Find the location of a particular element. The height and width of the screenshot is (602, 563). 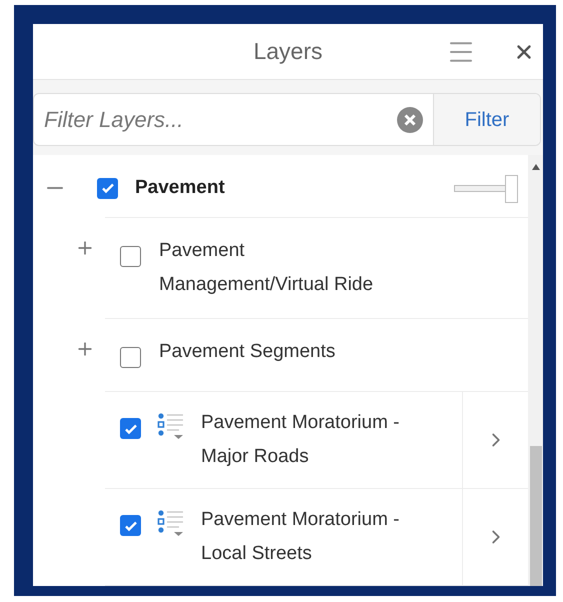

filter-button: Filter is located at coordinates (486, 119).